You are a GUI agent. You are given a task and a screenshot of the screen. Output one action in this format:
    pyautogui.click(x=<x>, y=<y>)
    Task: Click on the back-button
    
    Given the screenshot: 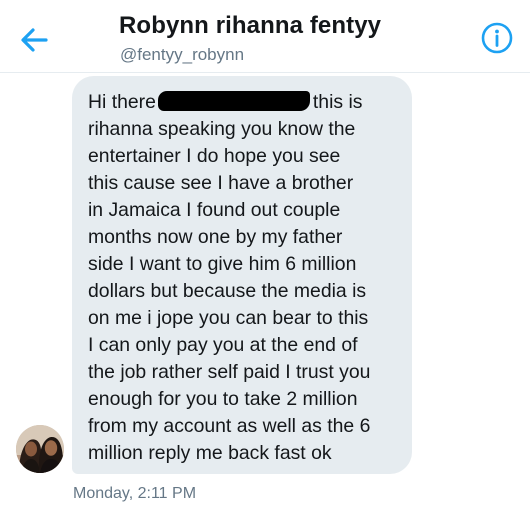 What is the action you would take?
    pyautogui.click(x=36, y=40)
    